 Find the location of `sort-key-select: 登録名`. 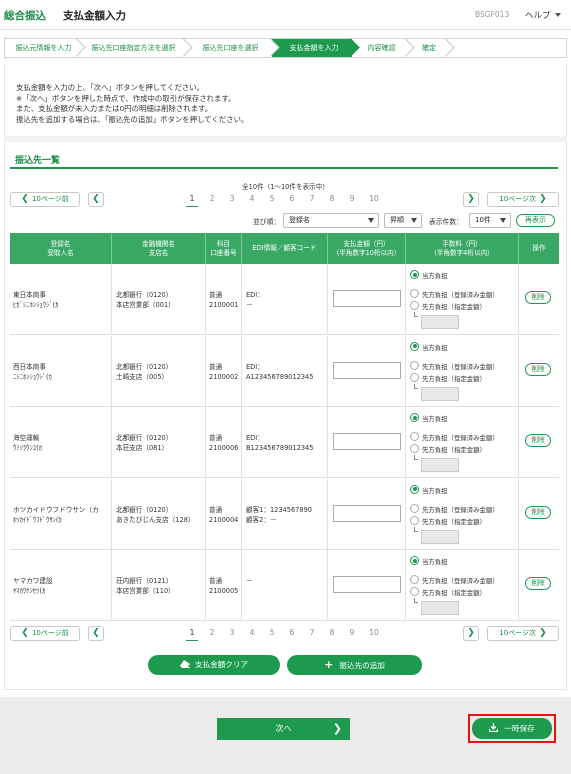

sort-key-select: 登録名 is located at coordinates (331, 220).